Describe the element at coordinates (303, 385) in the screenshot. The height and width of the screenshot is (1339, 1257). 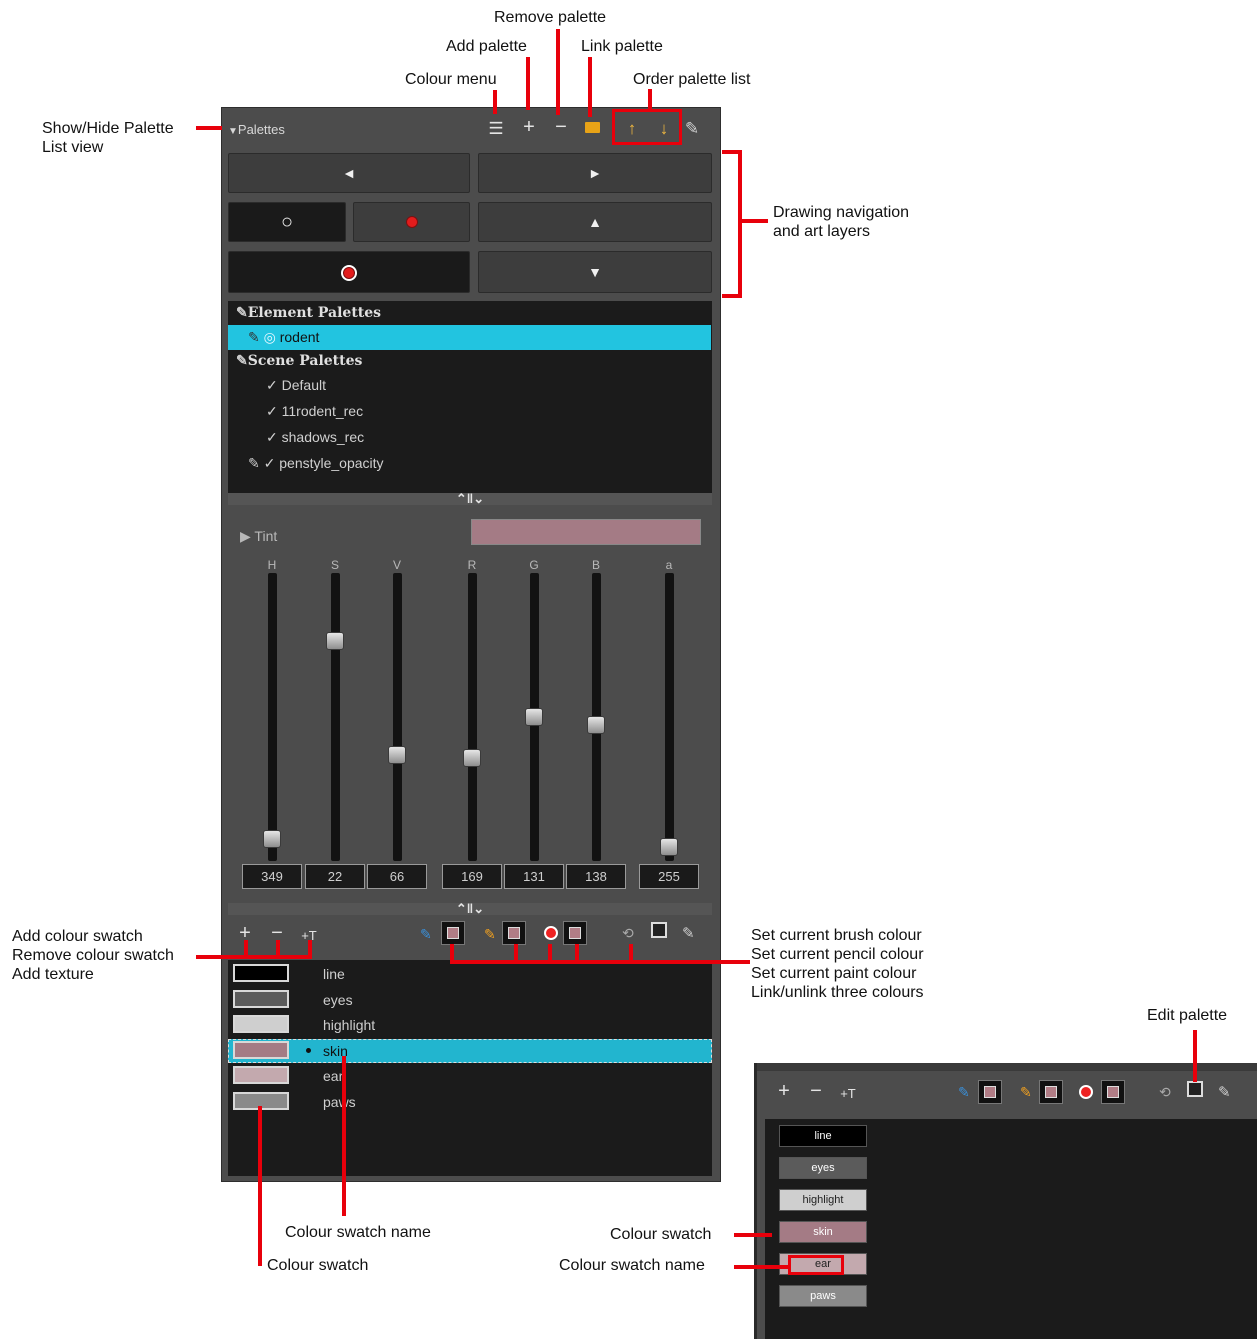
I see `palette-item-label: Default` at that location.